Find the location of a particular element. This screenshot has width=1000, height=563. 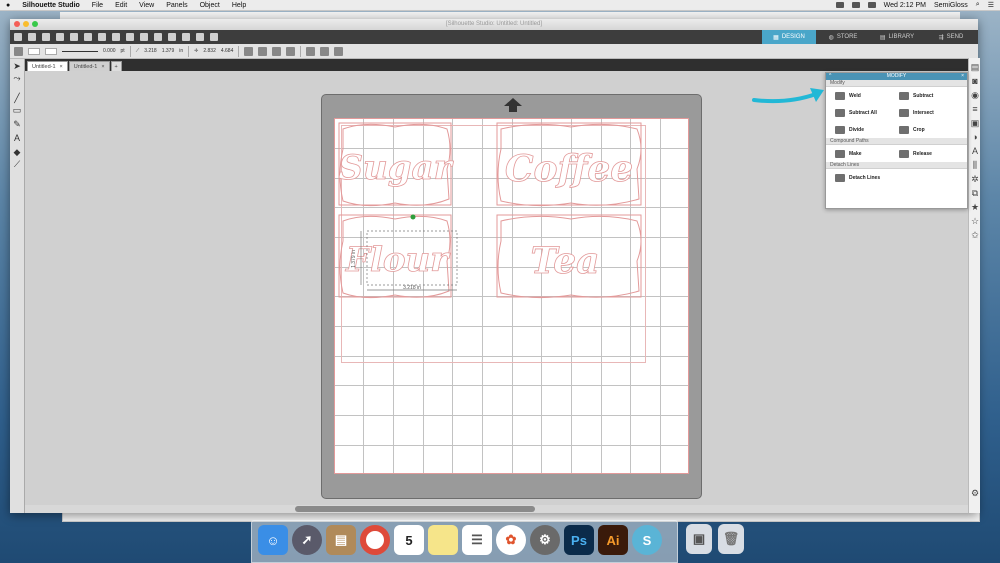

menu-object: Object is located at coordinates (210, 5).